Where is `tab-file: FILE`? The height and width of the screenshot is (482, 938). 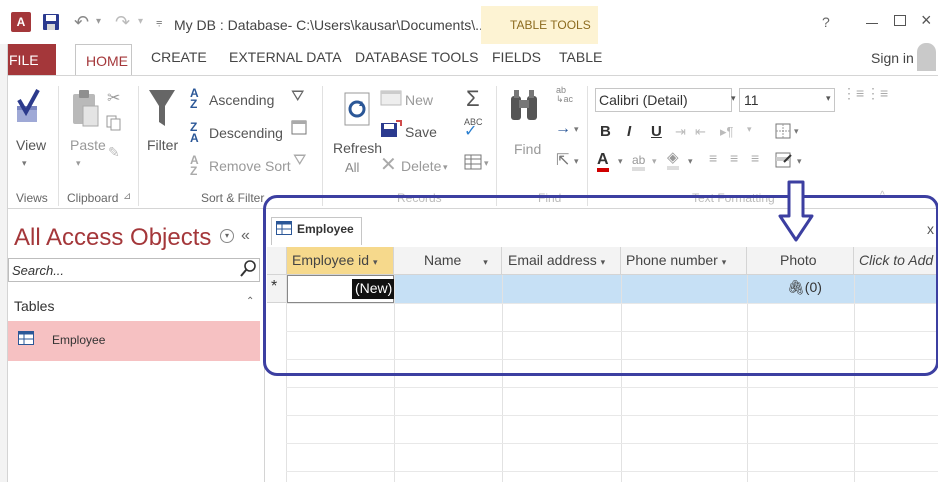 tab-file: FILE is located at coordinates (28, 60).